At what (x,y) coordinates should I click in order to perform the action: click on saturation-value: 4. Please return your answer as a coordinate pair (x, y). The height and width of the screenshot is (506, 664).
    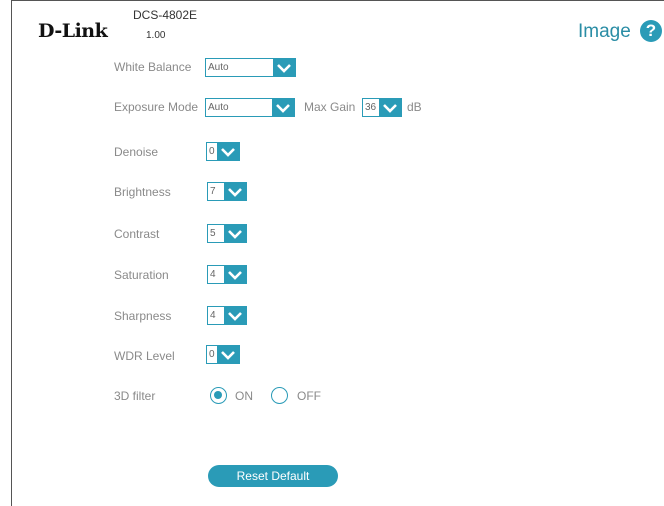
    Looking at the image, I should click on (213, 274).